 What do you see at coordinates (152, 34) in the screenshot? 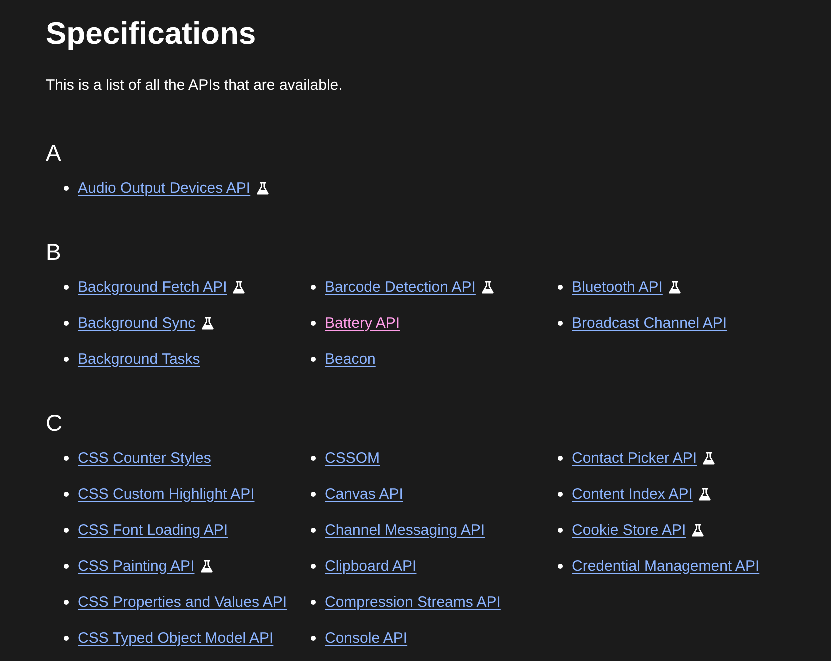
I see `page-title: Specifications` at bounding box center [152, 34].